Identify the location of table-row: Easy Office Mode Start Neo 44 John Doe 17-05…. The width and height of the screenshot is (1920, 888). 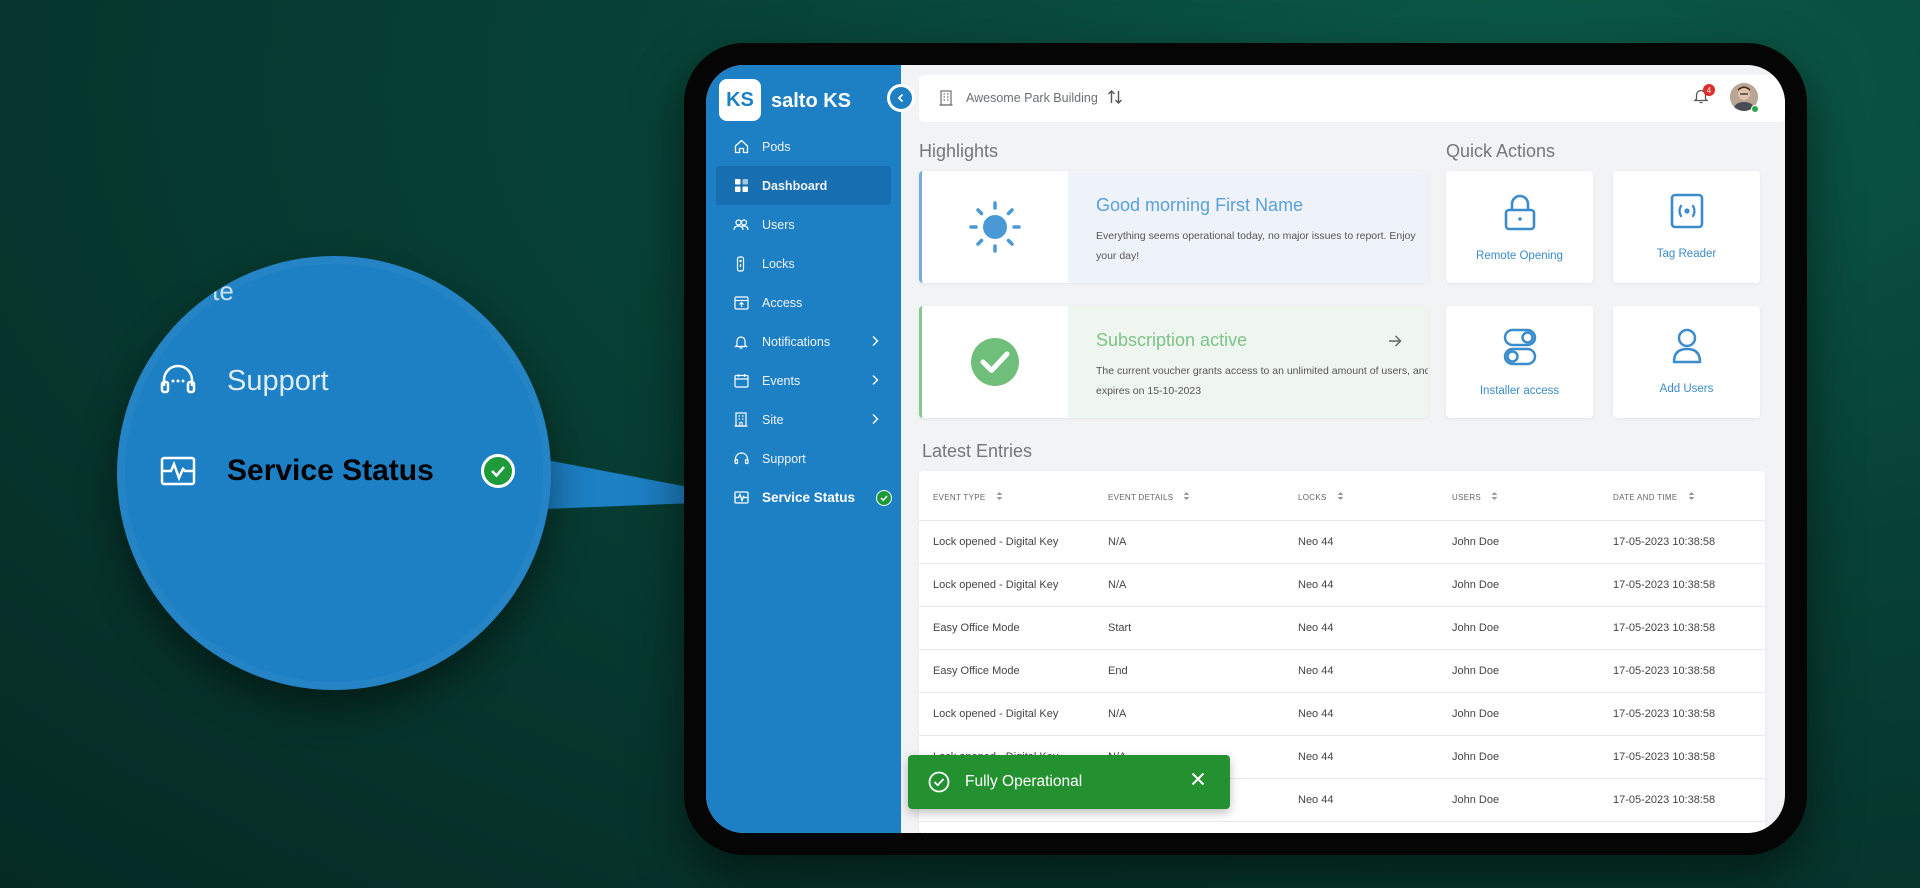
(1342, 628).